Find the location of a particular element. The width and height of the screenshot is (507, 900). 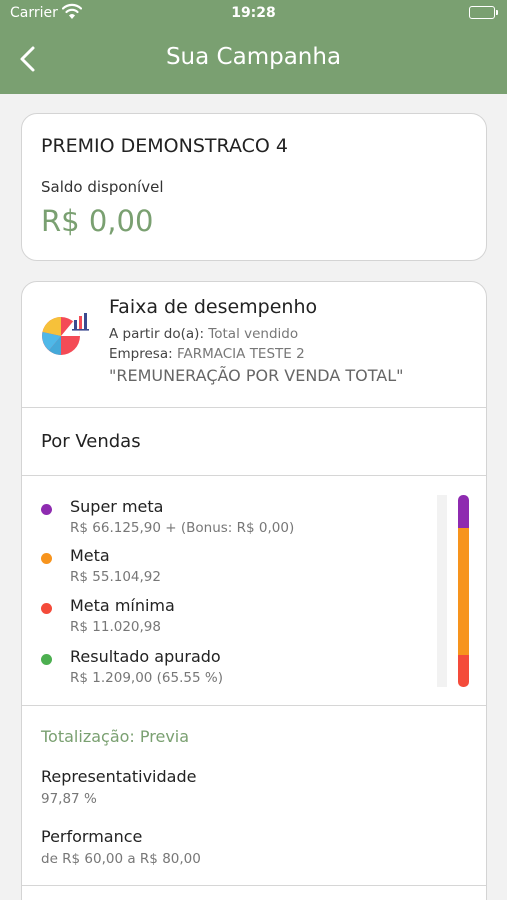

from-label: A partir do(a): is located at coordinates (156, 334).